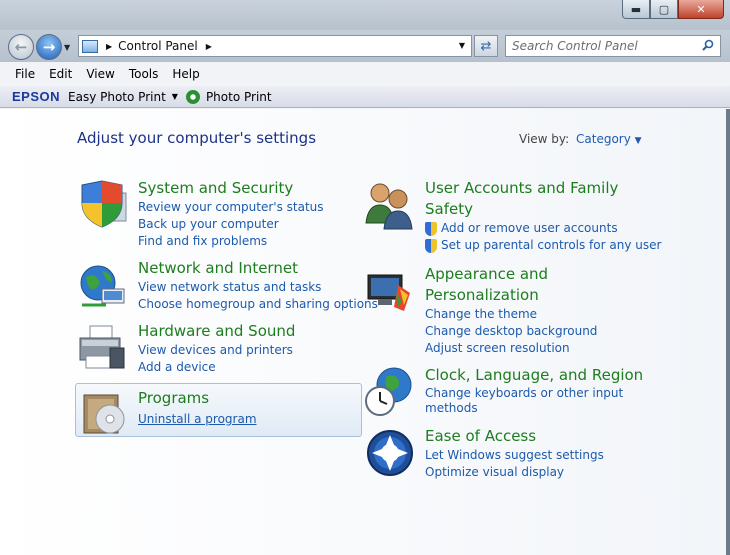 The width and height of the screenshot is (730, 555). What do you see at coordinates (197, 138) in the screenshot?
I see `page-title: Adjust your computer's settings` at bounding box center [197, 138].